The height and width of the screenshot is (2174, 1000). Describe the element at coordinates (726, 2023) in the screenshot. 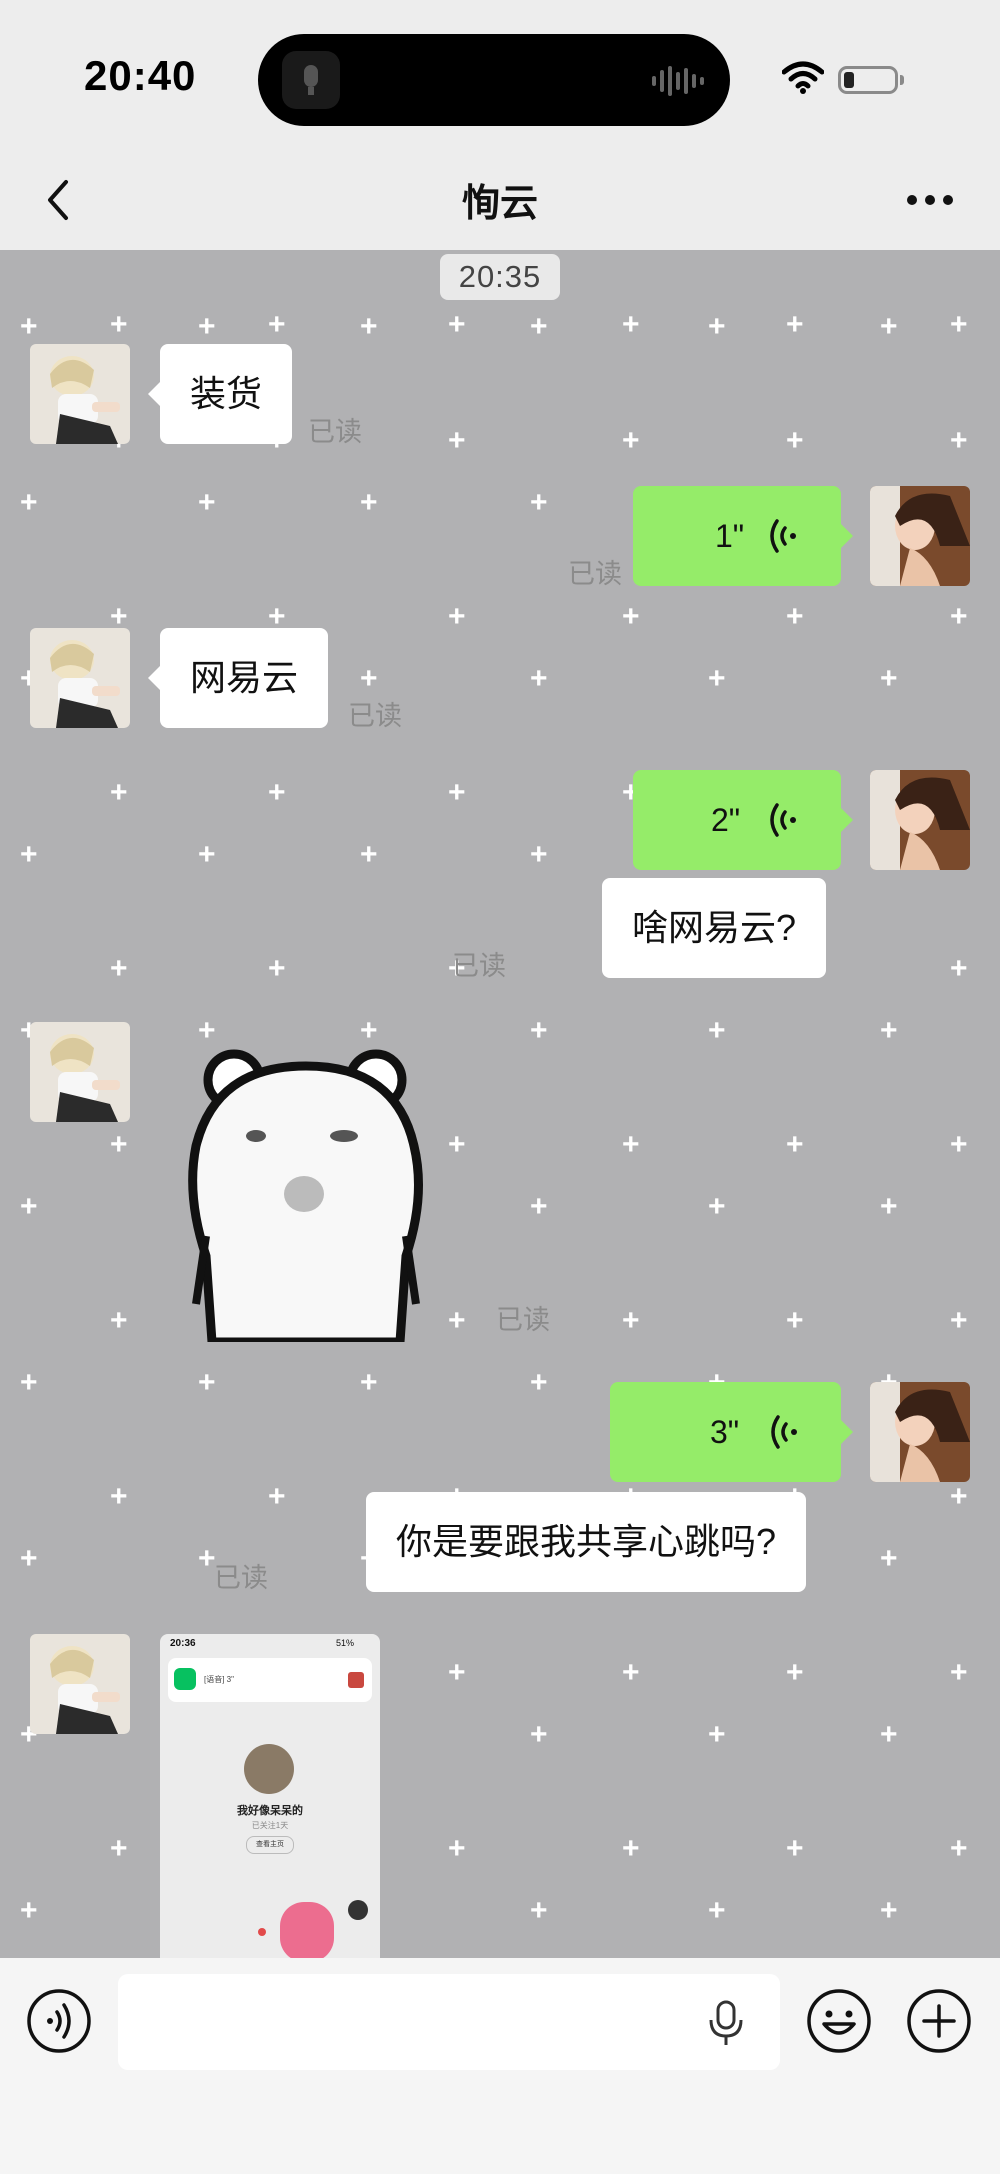

I see `microphone-icon` at that location.